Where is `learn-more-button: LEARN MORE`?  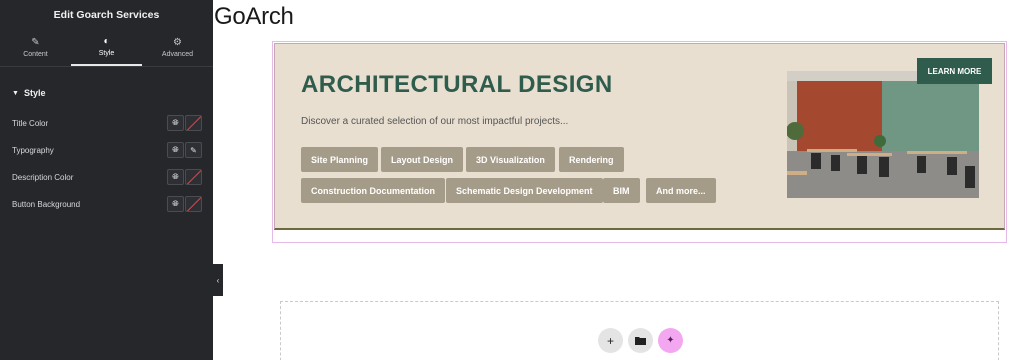 learn-more-button: LEARN MORE is located at coordinates (954, 71).